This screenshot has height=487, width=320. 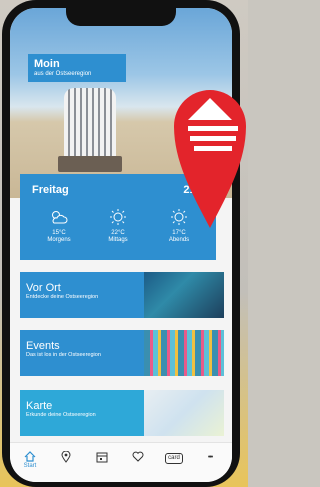 I want to click on weather-day: Freitag, so click(x=50, y=190).